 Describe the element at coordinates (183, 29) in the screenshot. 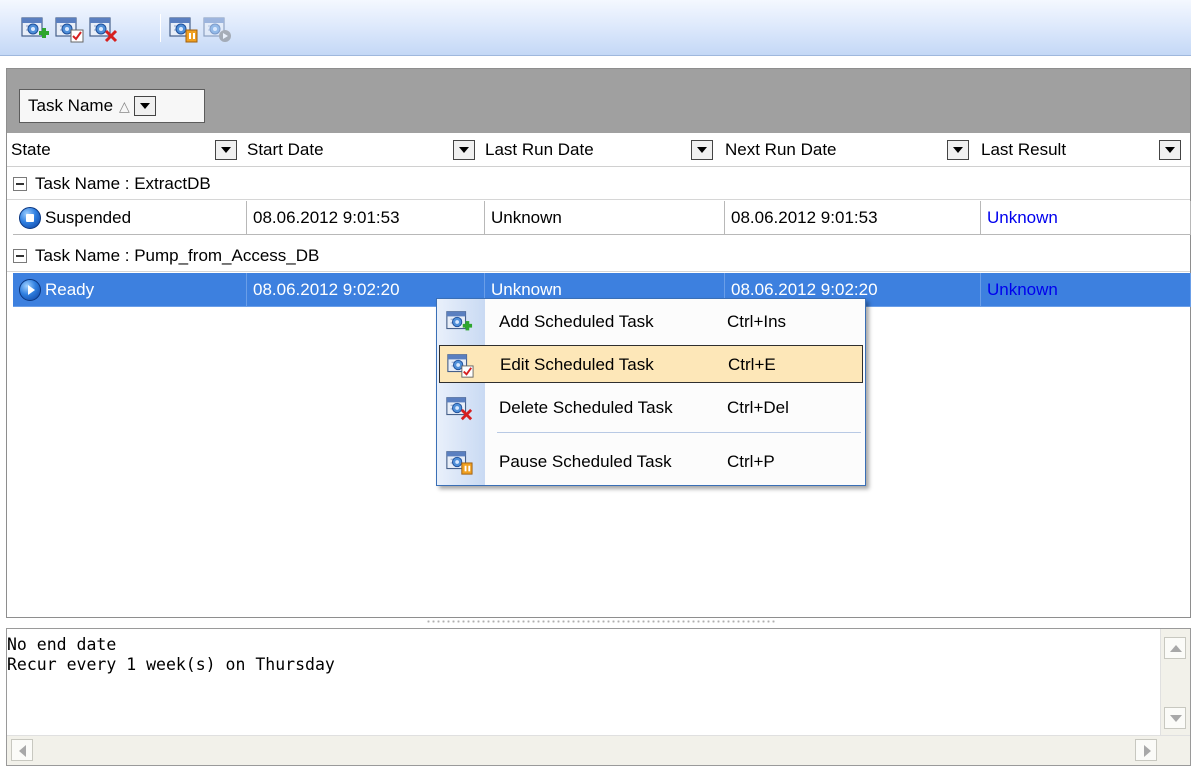

I see `pause-scheduled-task-button` at that location.